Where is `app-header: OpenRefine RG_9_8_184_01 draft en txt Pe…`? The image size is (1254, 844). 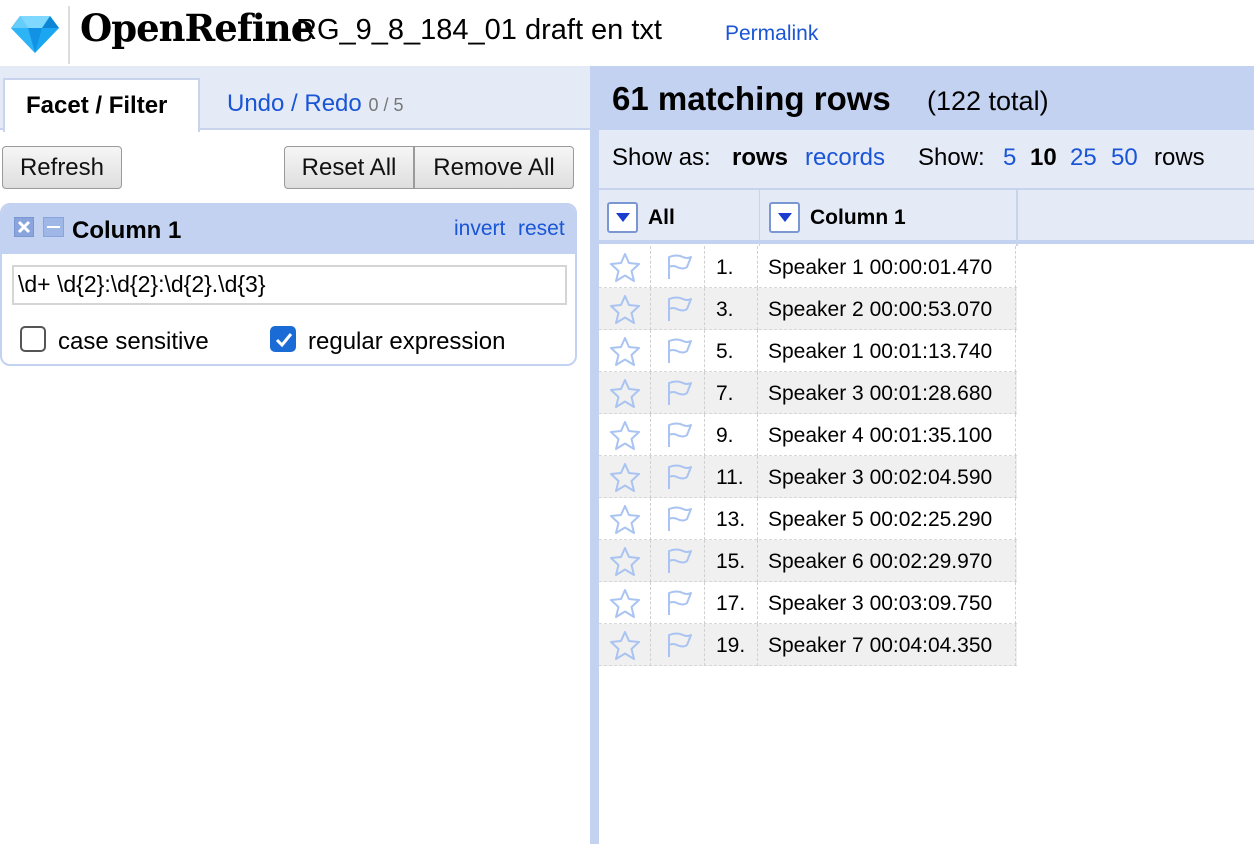
app-header: OpenRefine RG_9_8_184_01 draft en txt Pe… is located at coordinates (627, 33).